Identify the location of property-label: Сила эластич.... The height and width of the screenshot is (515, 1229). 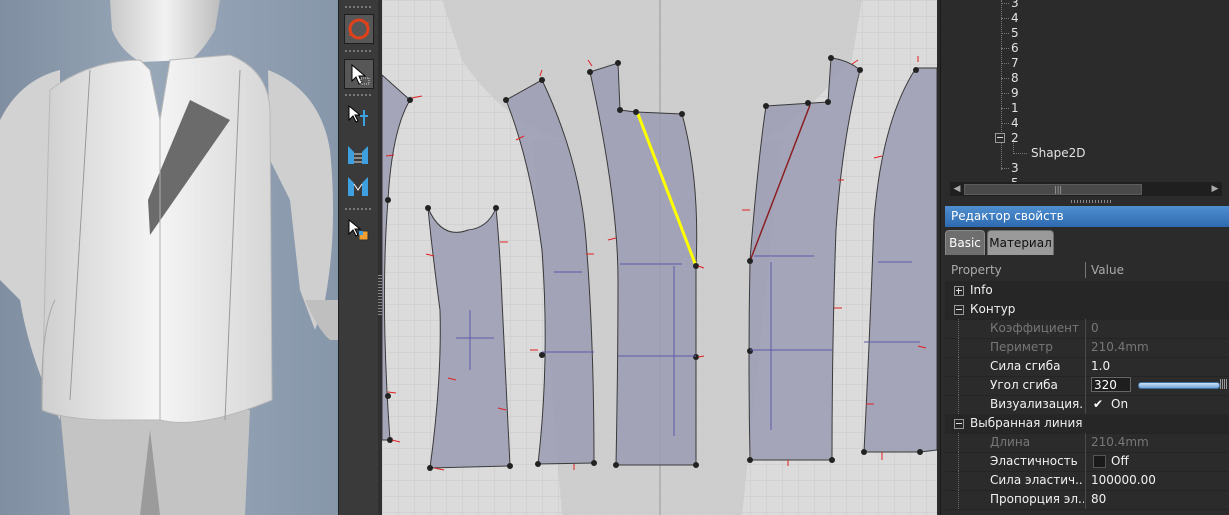
(1037, 480).